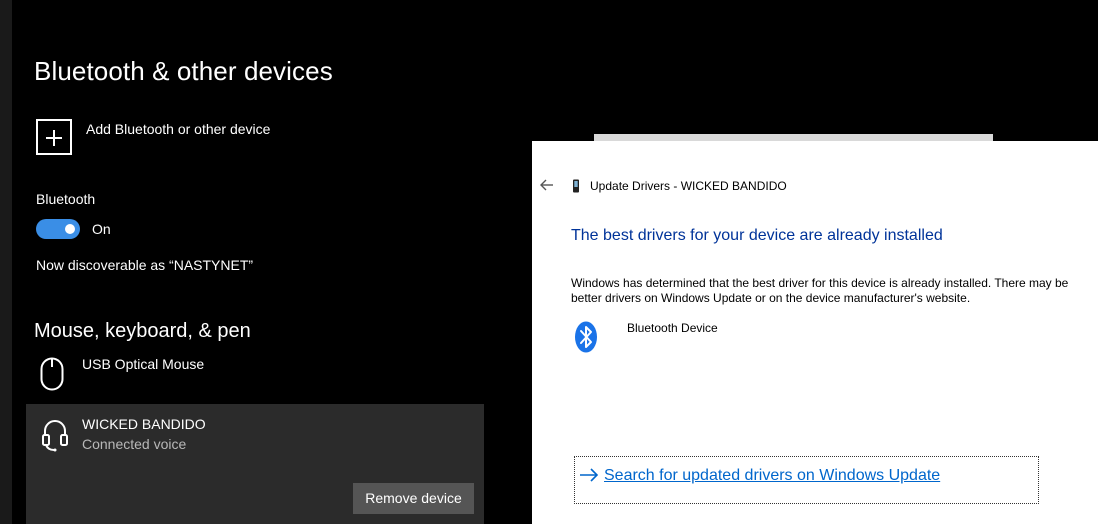  I want to click on device-name-usb-mouse: USB Optical Mouse, so click(143, 364).